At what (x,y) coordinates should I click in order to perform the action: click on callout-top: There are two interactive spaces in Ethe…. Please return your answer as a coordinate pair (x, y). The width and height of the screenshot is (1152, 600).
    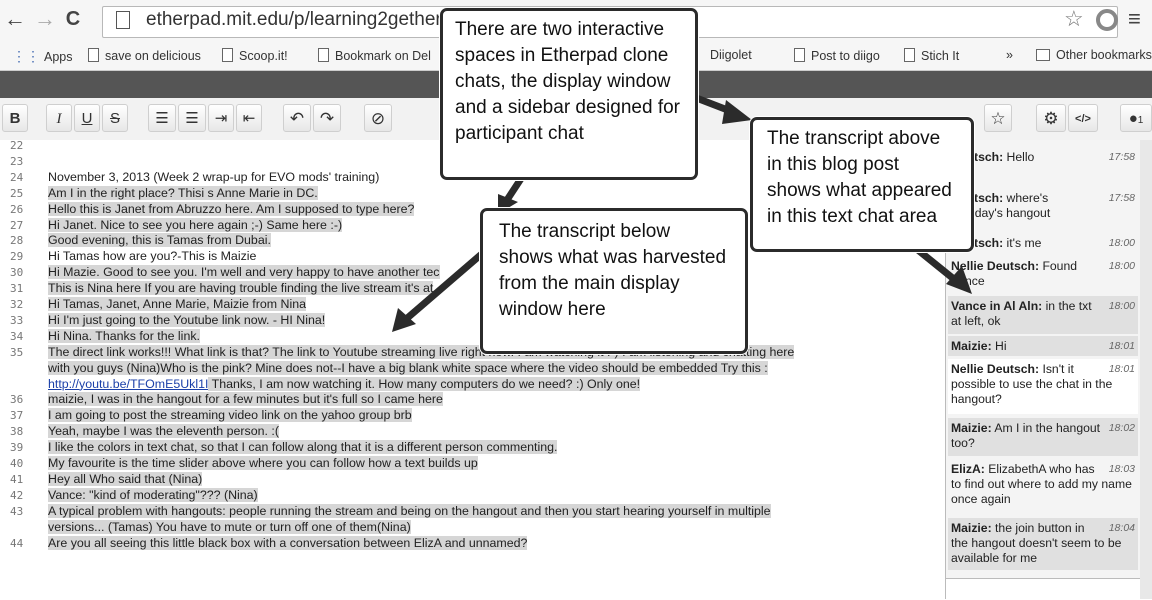
    Looking at the image, I should click on (569, 94).